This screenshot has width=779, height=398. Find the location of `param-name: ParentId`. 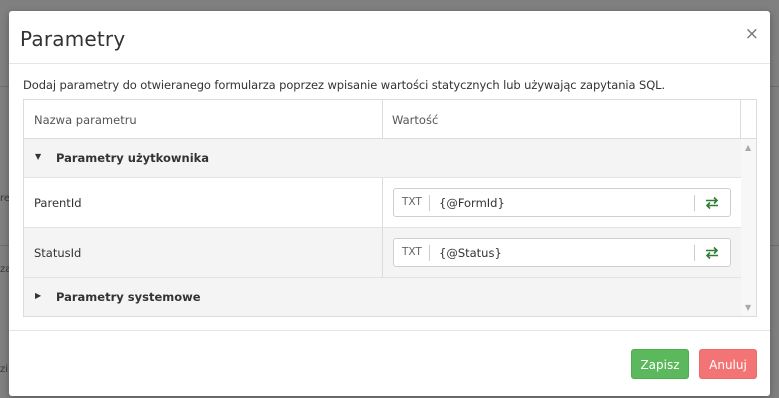

param-name: ParentId is located at coordinates (58, 203).